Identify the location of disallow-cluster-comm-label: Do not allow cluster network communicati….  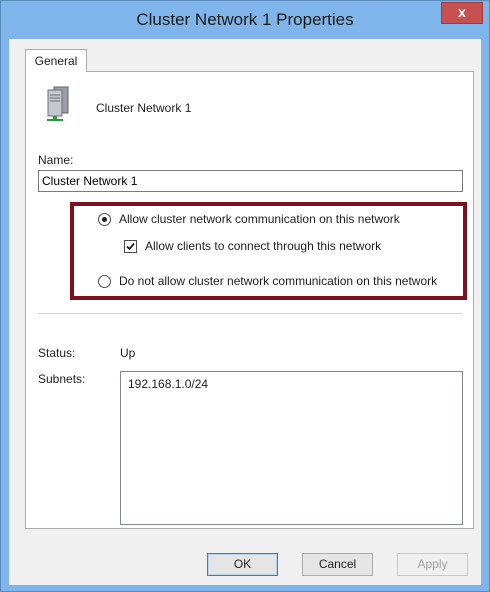
(278, 281).